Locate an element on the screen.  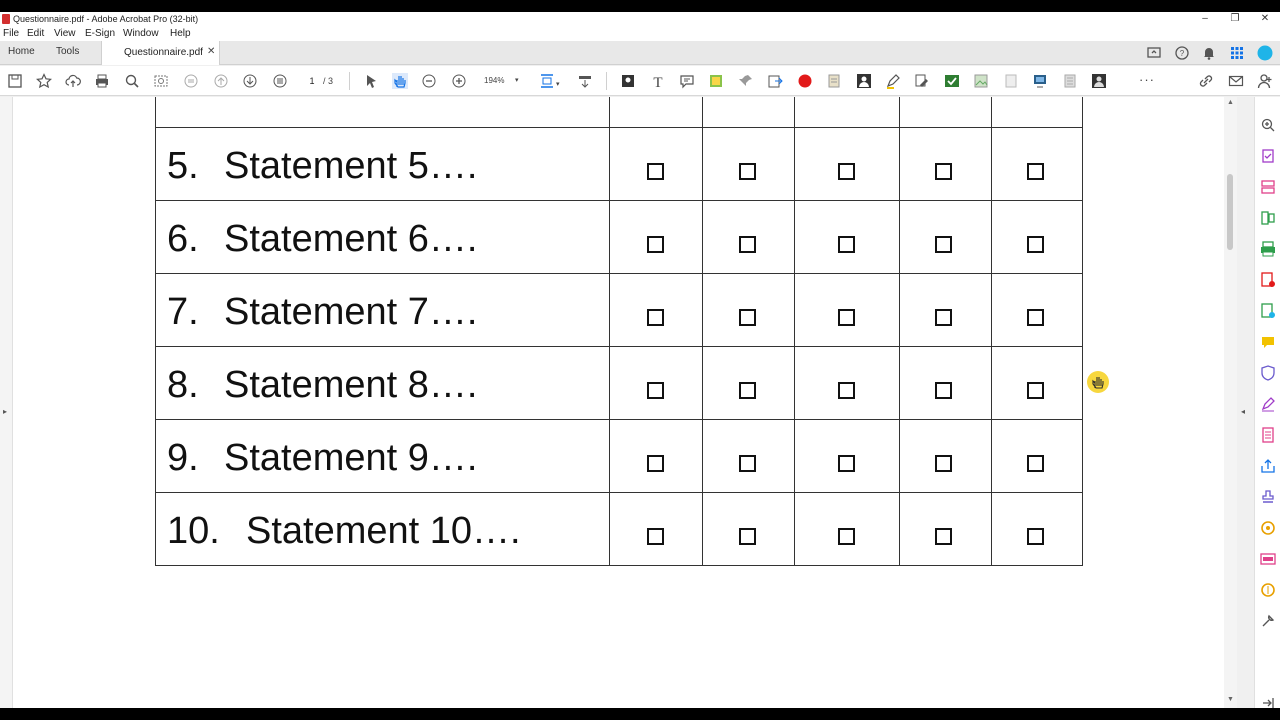
zoom-in-icon is located at coordinates (459, 81).